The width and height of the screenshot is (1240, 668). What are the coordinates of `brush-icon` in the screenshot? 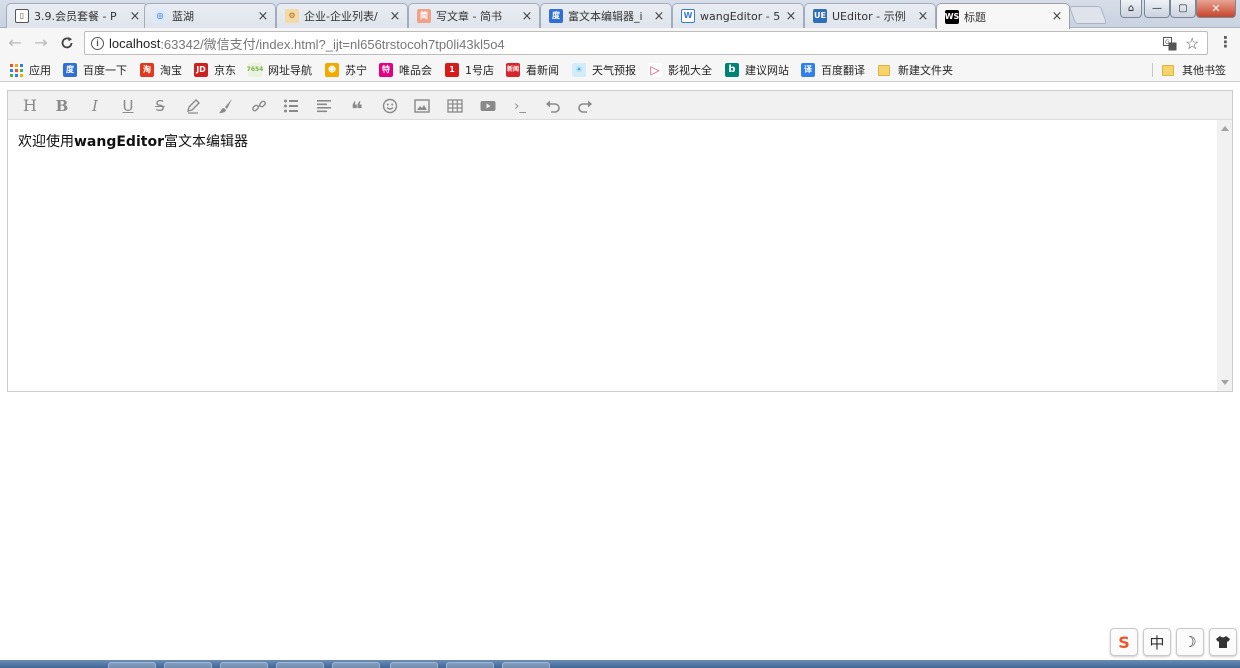 It's located at (226, 106).